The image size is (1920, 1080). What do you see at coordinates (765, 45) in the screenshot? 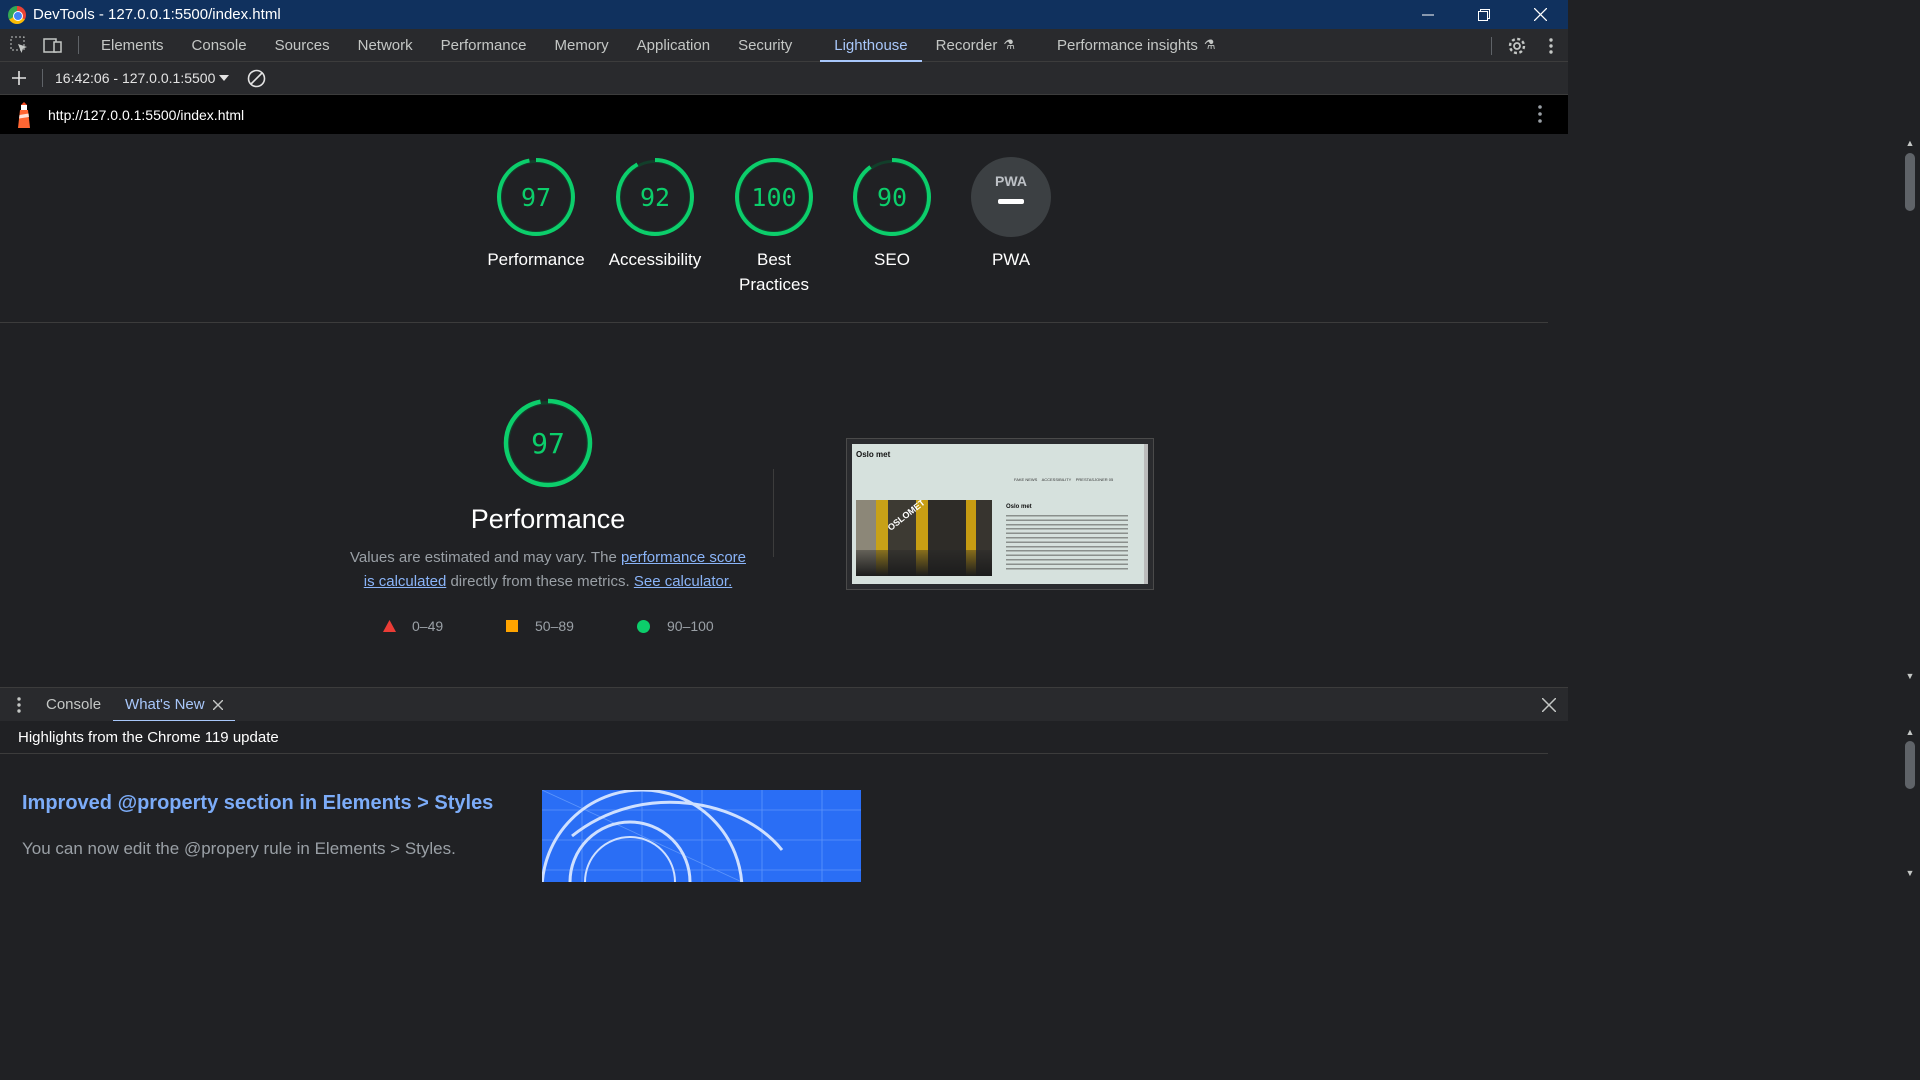
I see `tab-security: Security` at bounding box center [765, 45].